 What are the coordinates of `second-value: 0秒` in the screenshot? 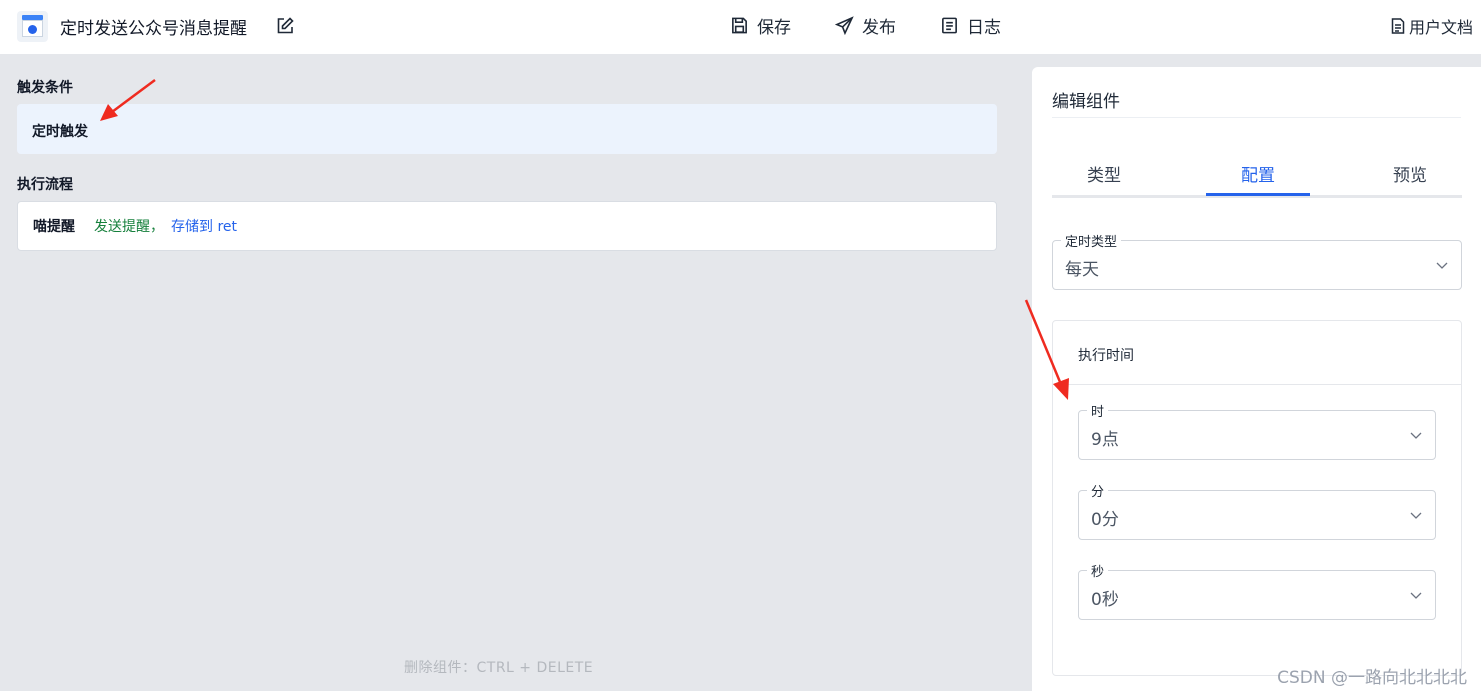 It's located at (1105, 600).